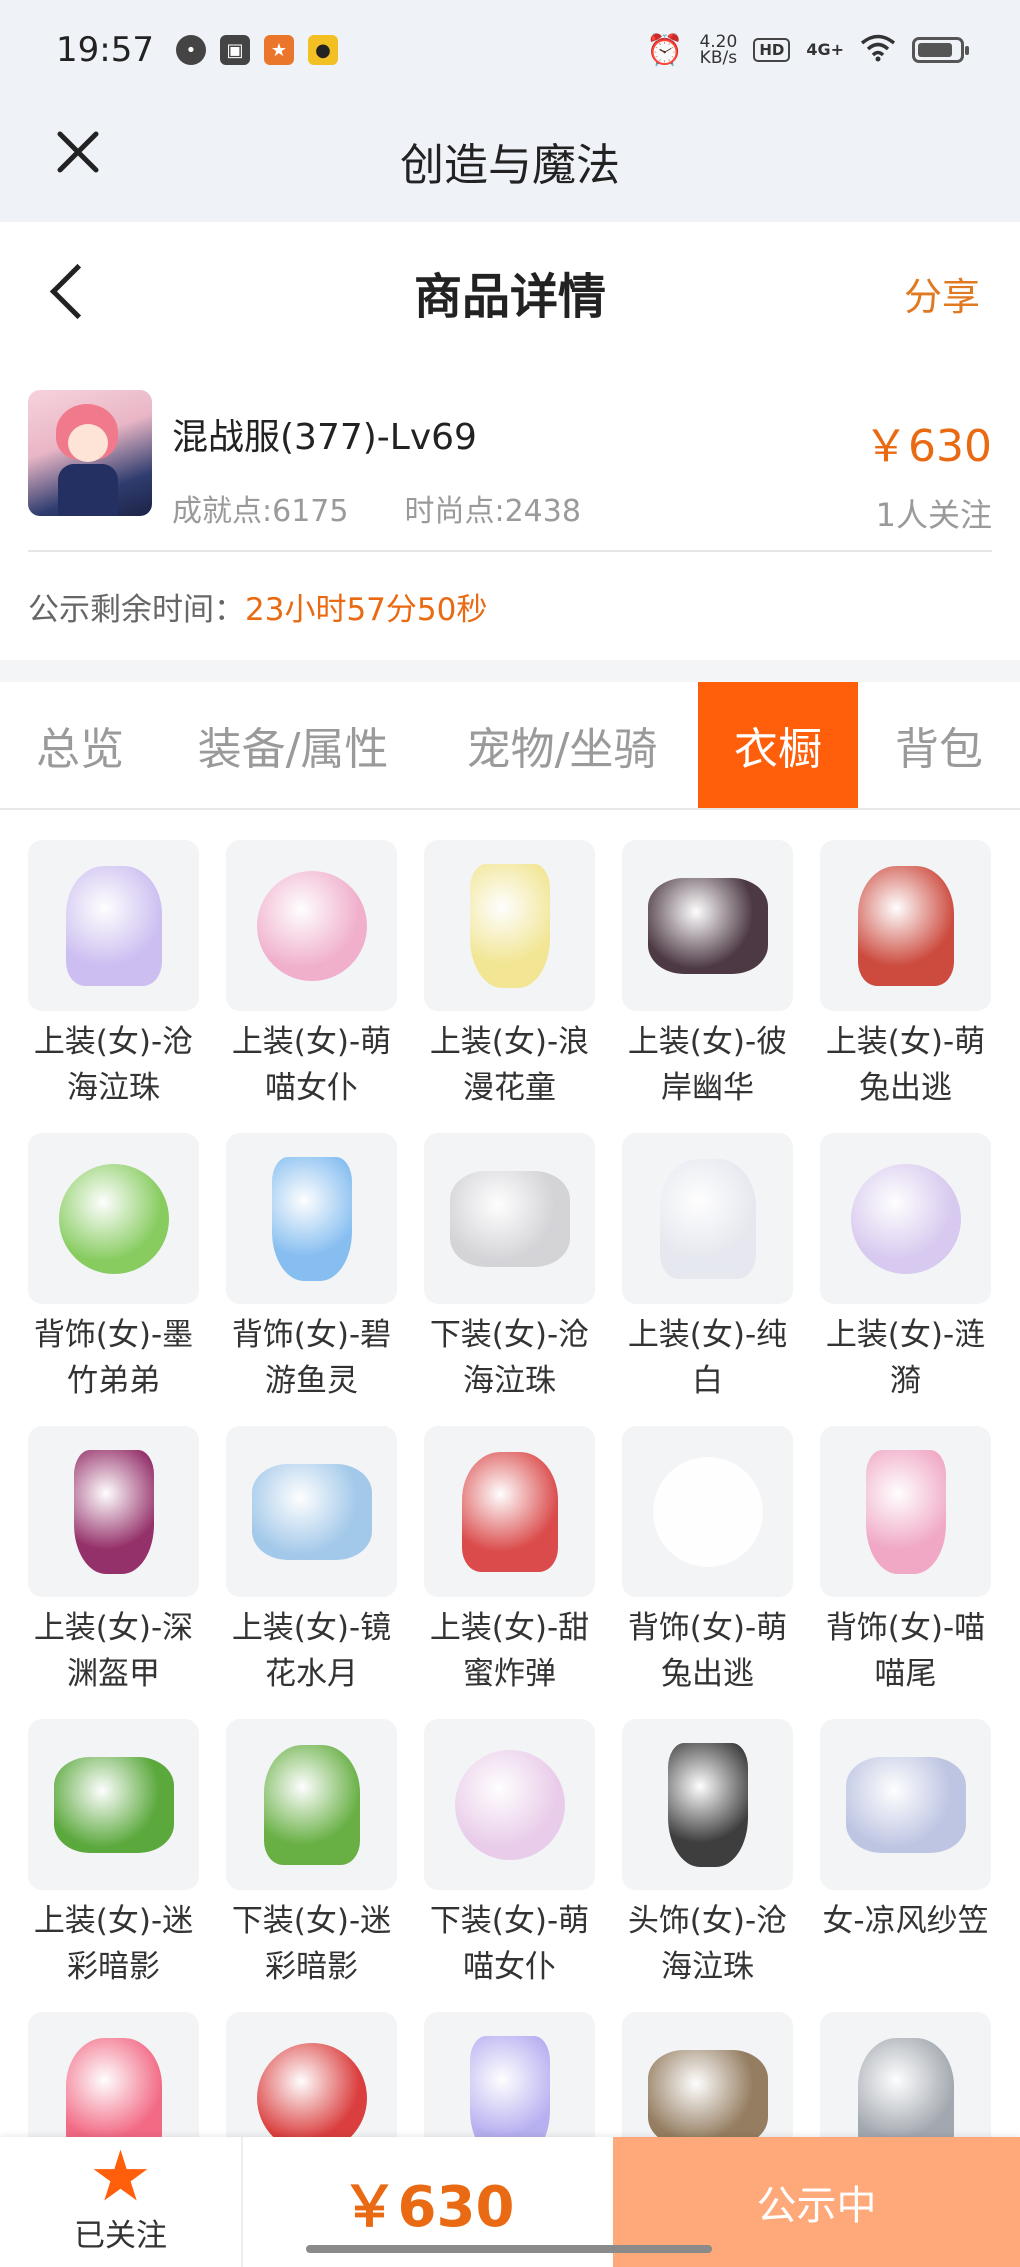 The height and width of the screenshot is (2267, 1020). What do you see at coordinates (905, 1804) in the screenshot?
I see `veil-hat-icon` at bounding box center [905, 1804].